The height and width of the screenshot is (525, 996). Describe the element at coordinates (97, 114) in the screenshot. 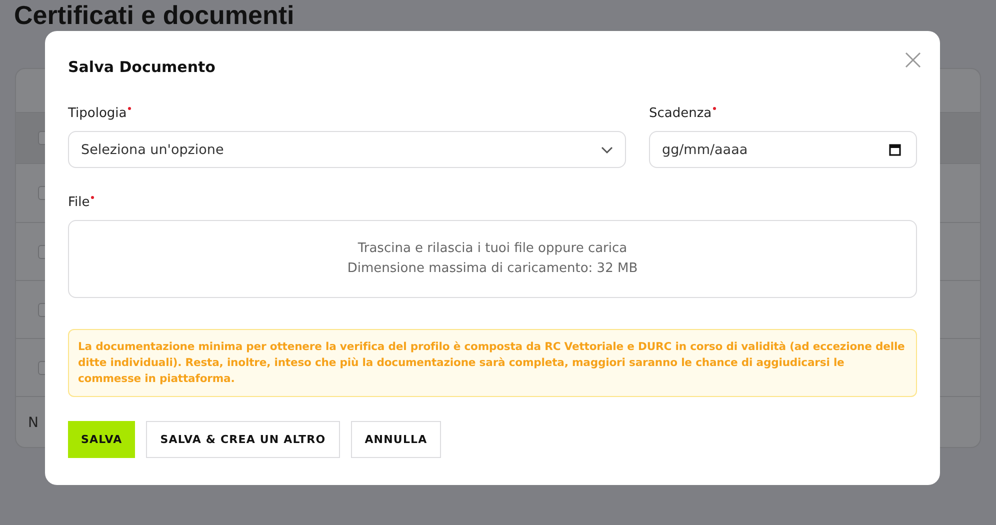

I see `field-label: Tipologia` at that location.